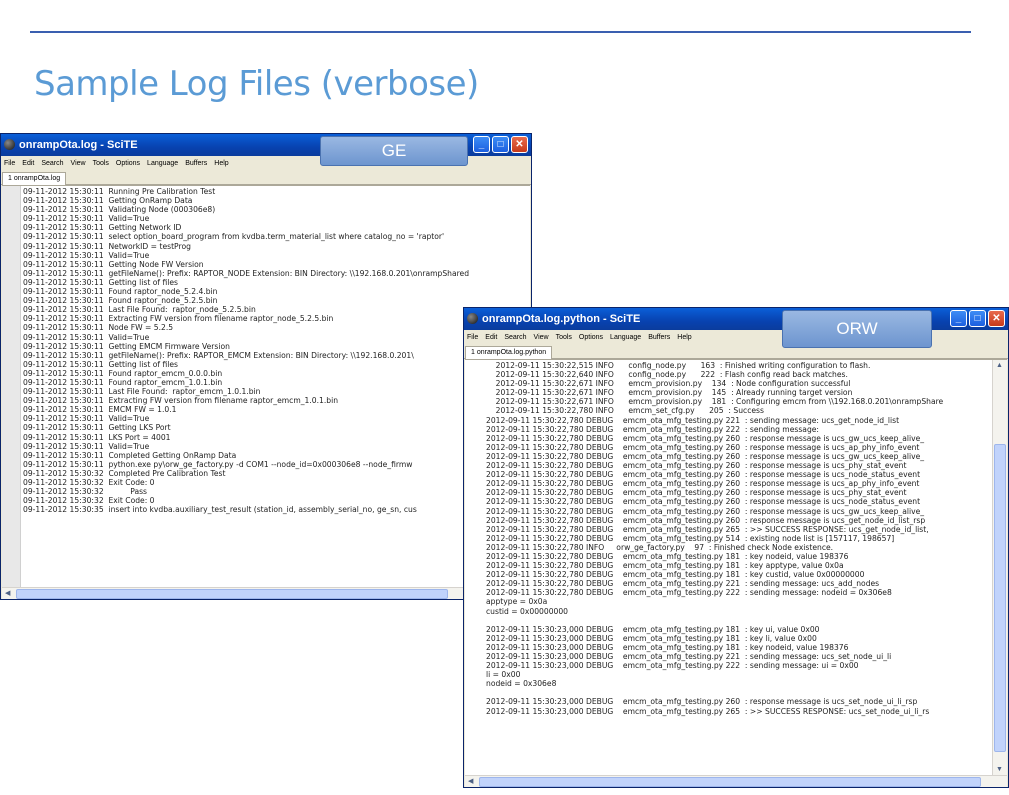  What do you see at coordinates (999, 366) in the screenshot?
I see `scroll-up-icon: ▲` at bounding box center [999, 366].